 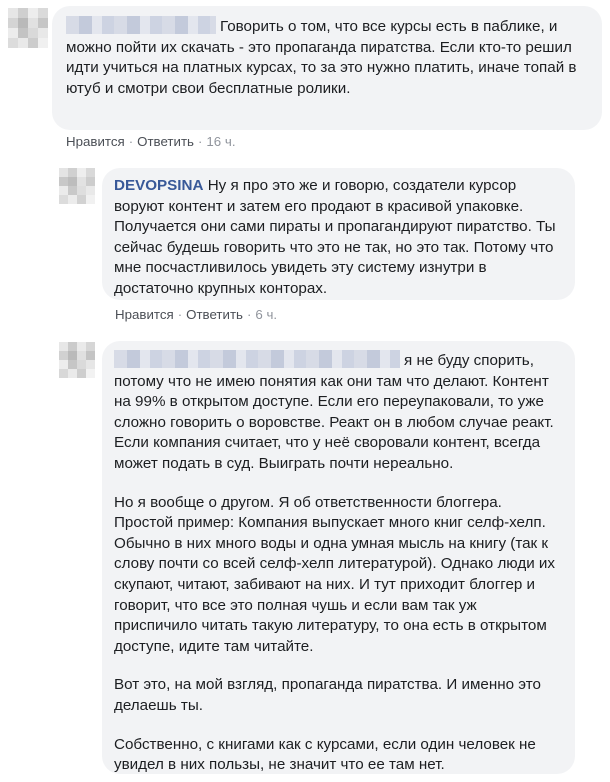 What do you see at coordinates (220, 141) in the screenshot?
I see `comment-timestamp: 16 ч.` at bounding box center [220, 141].